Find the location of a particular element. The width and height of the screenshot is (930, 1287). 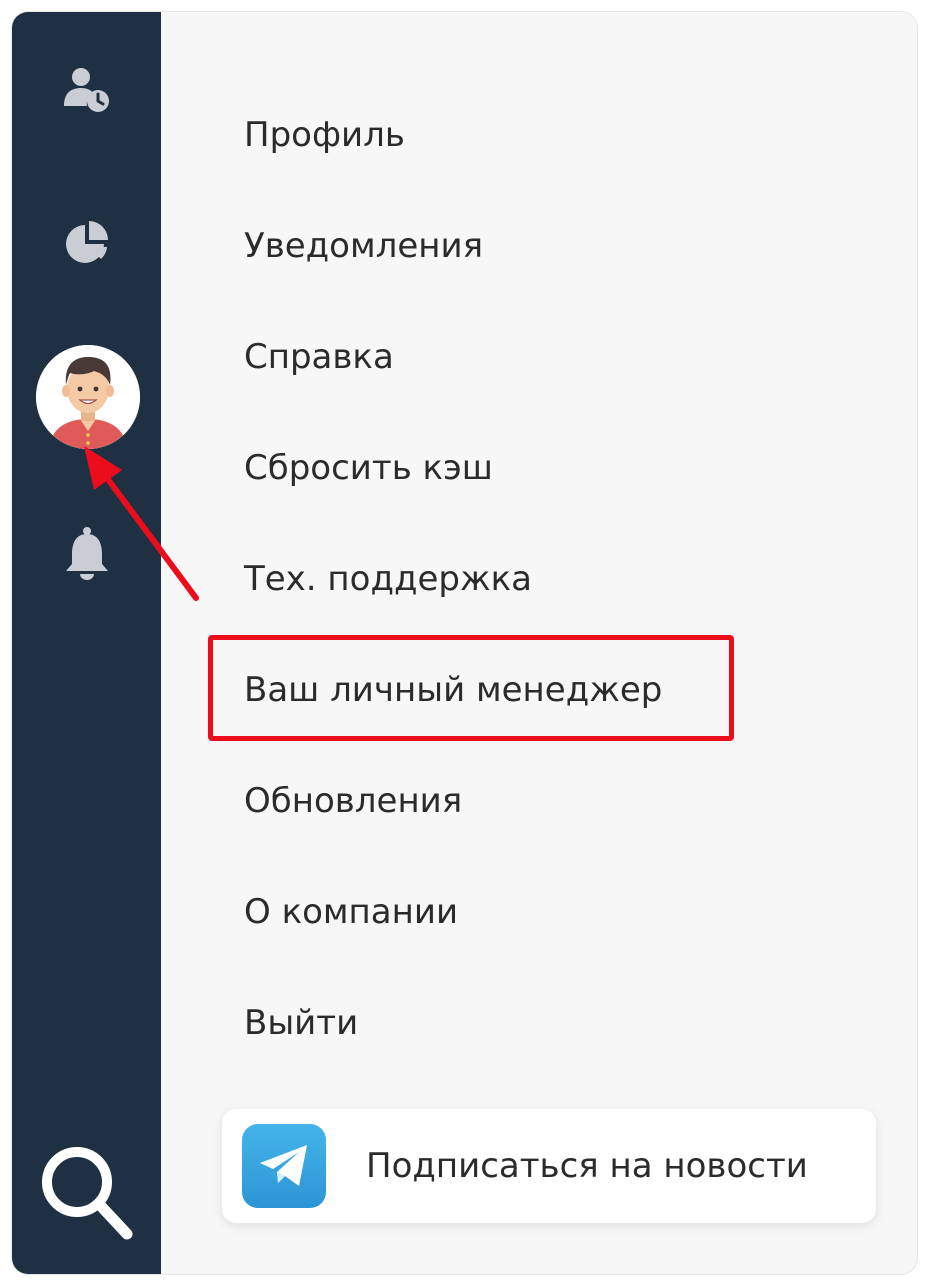

search-icon is located at coordinates (86, 1192).